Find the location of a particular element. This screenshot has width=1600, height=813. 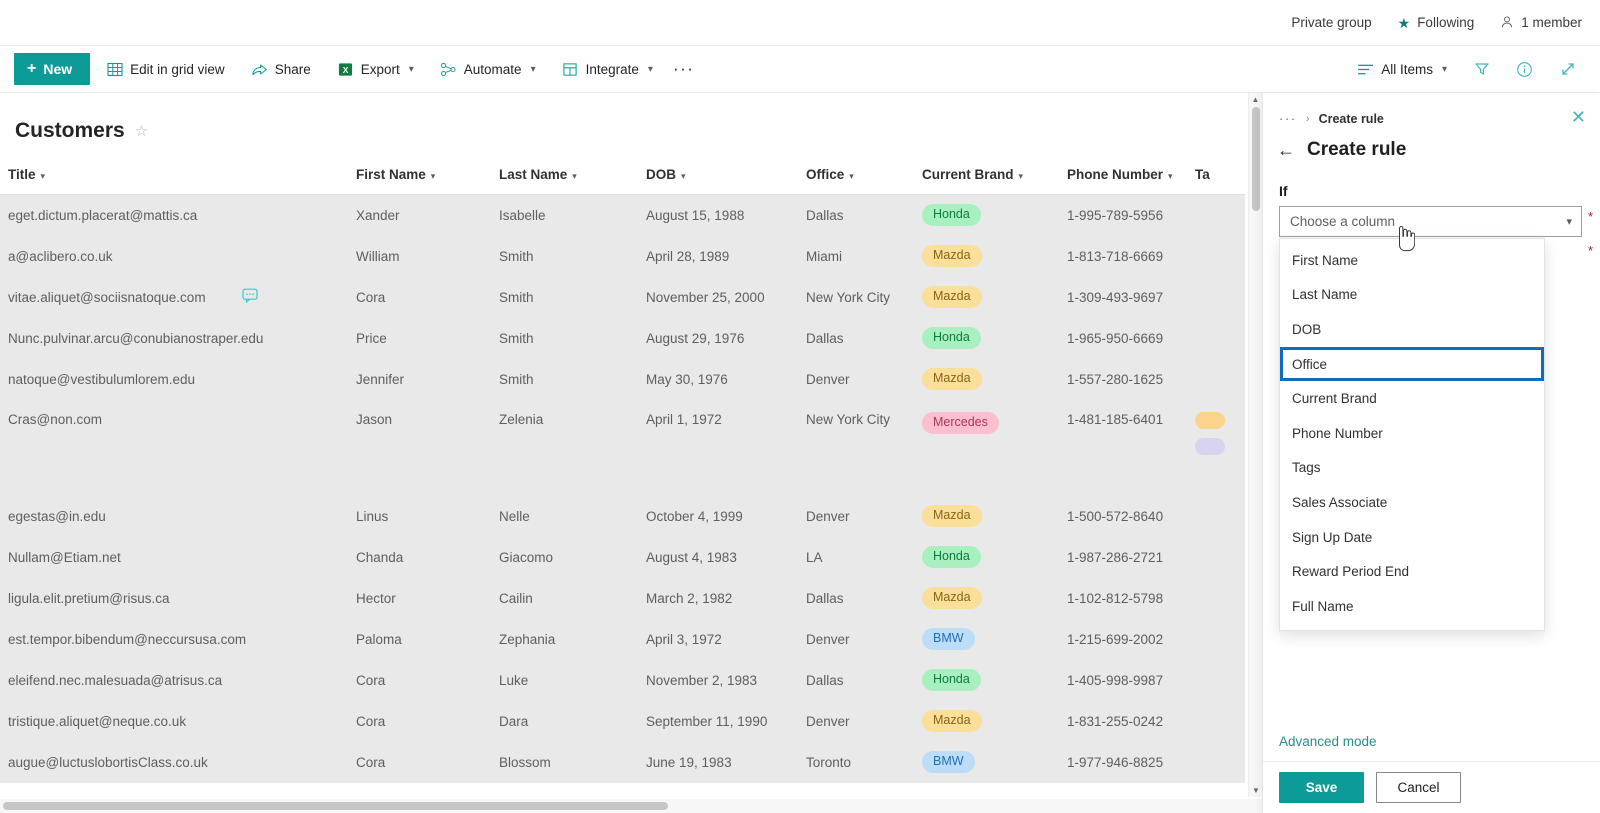

cell-title: Nunc.pulvinar.arcu@conubianostraper.edu is located at coordinates (174, 338).